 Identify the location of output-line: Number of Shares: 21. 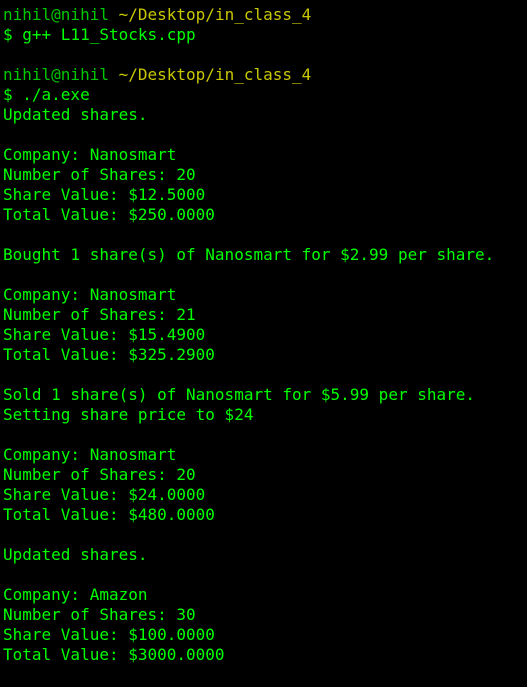
(99, 314).